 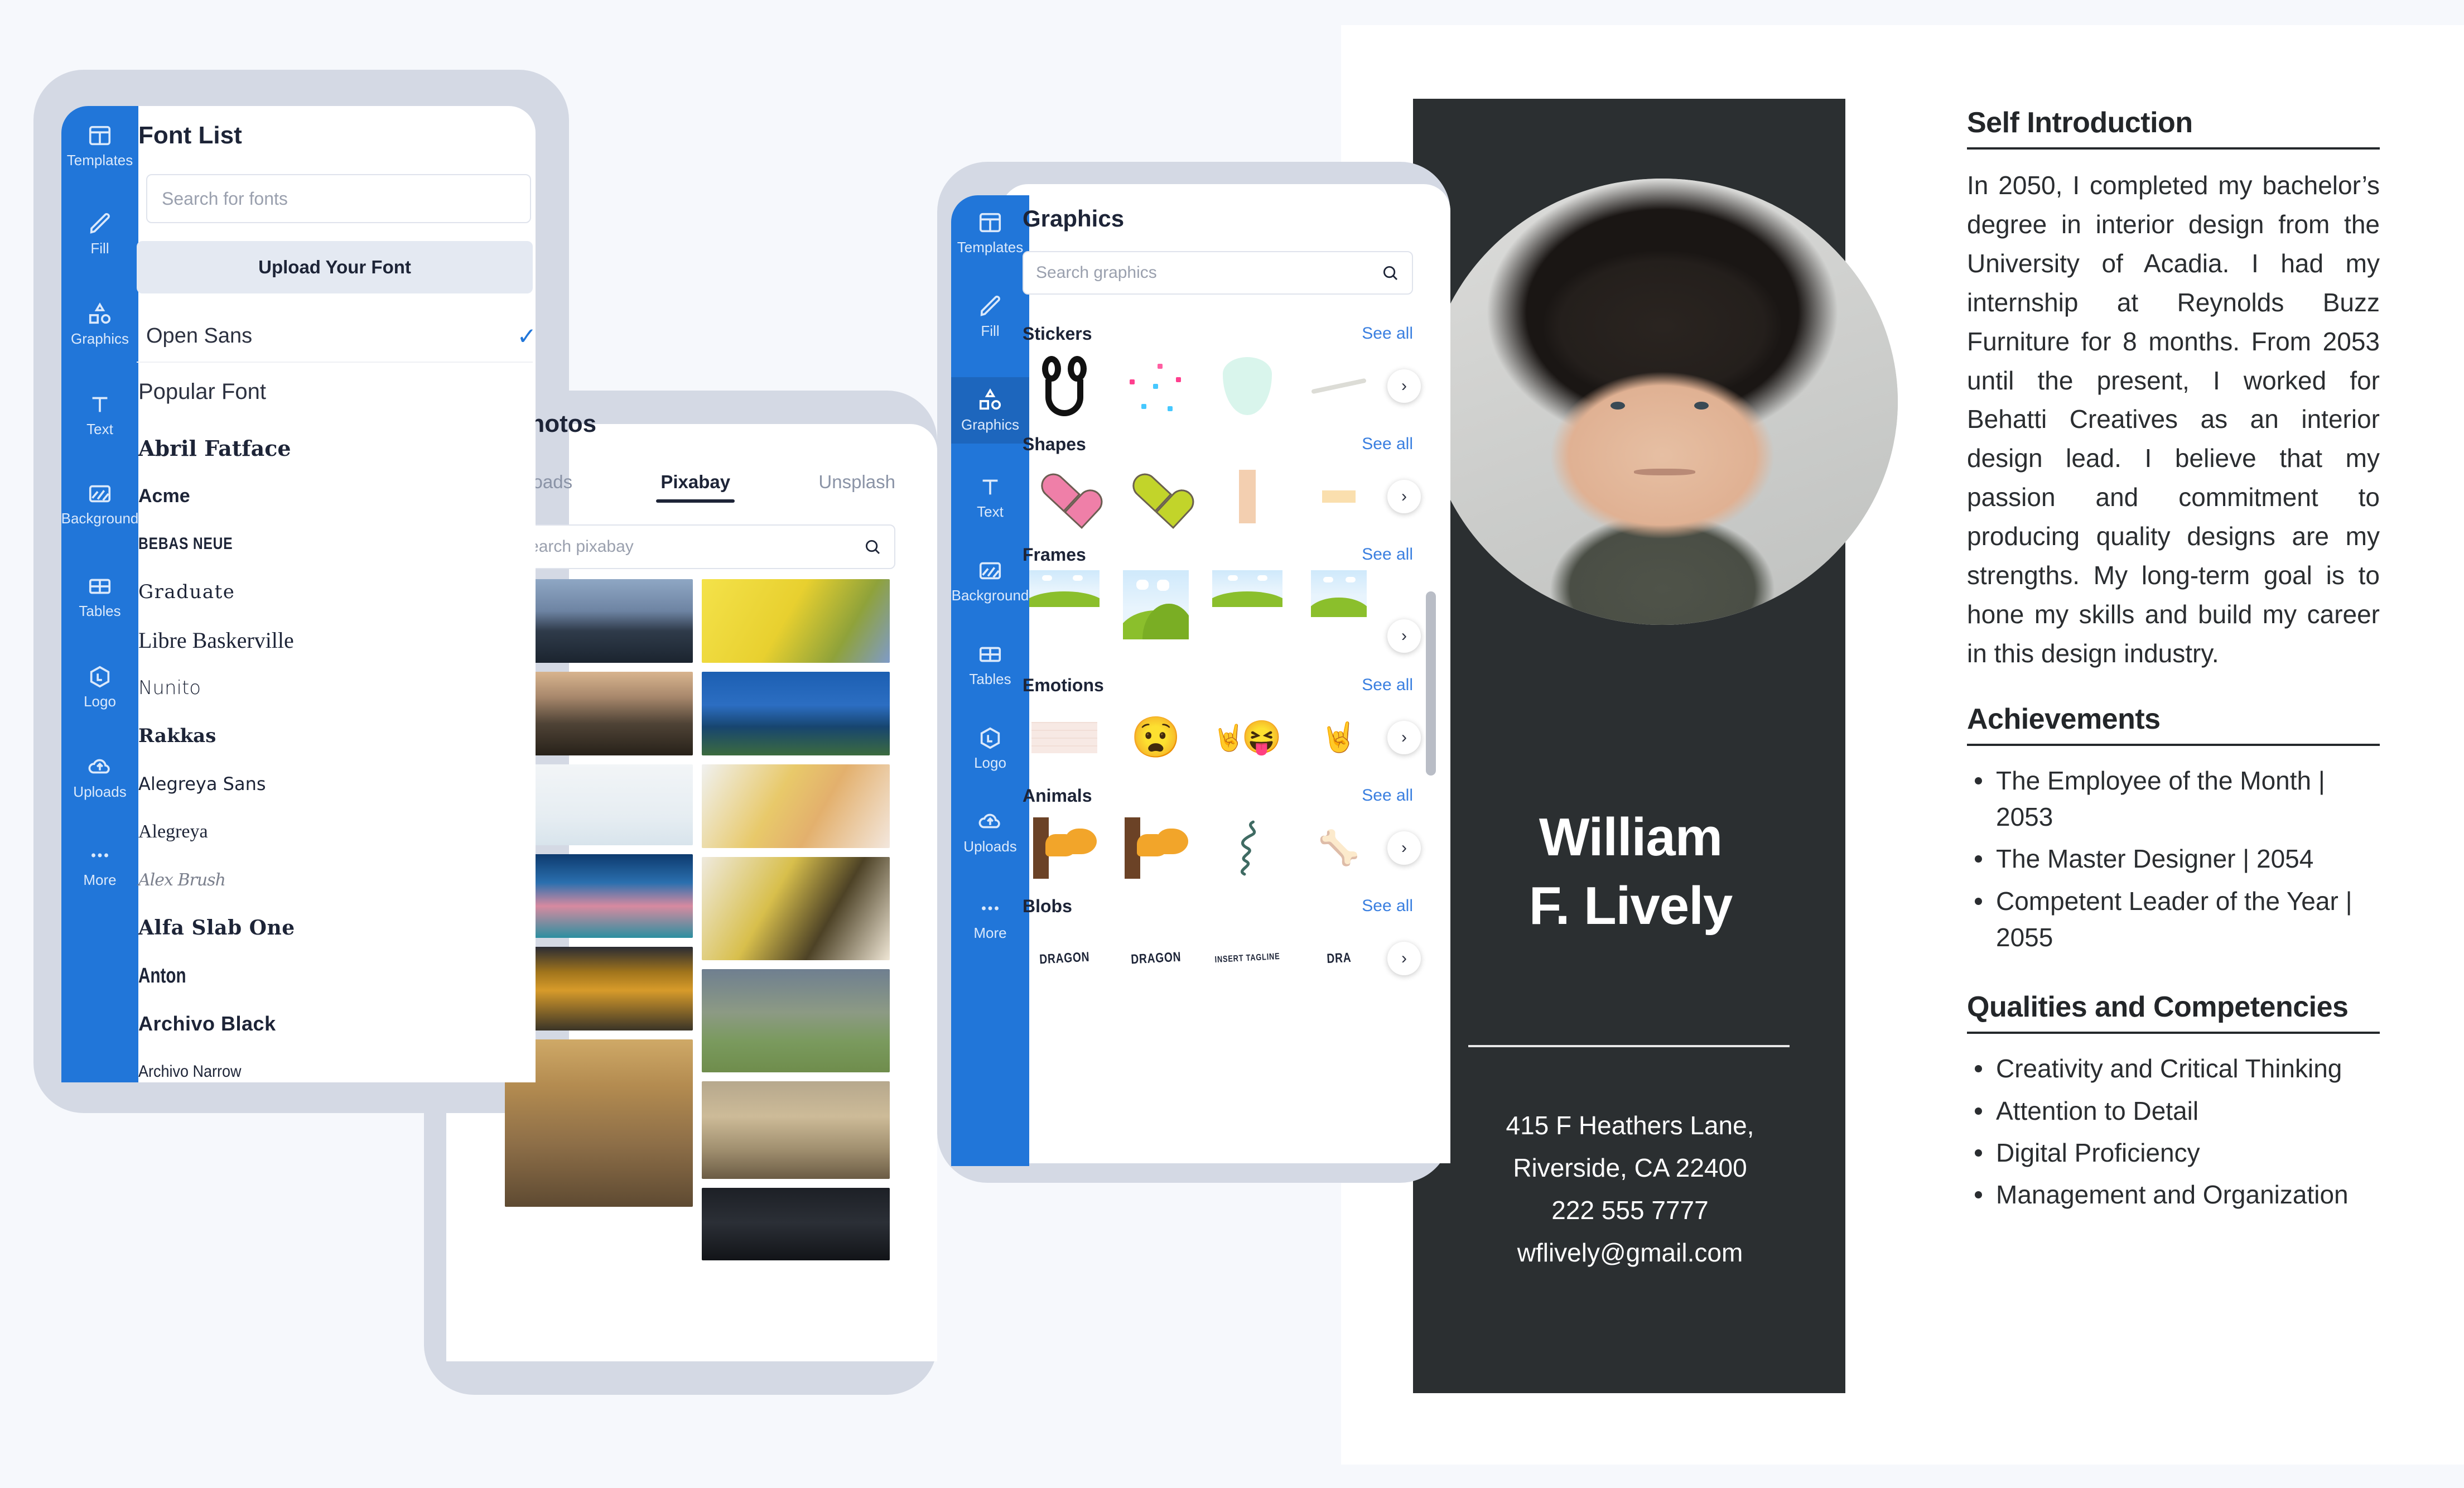 What do you see at coordinates (333, 736) in the screenshot?
I see `list-item: Rakkas` at bounding box center [333, 736].